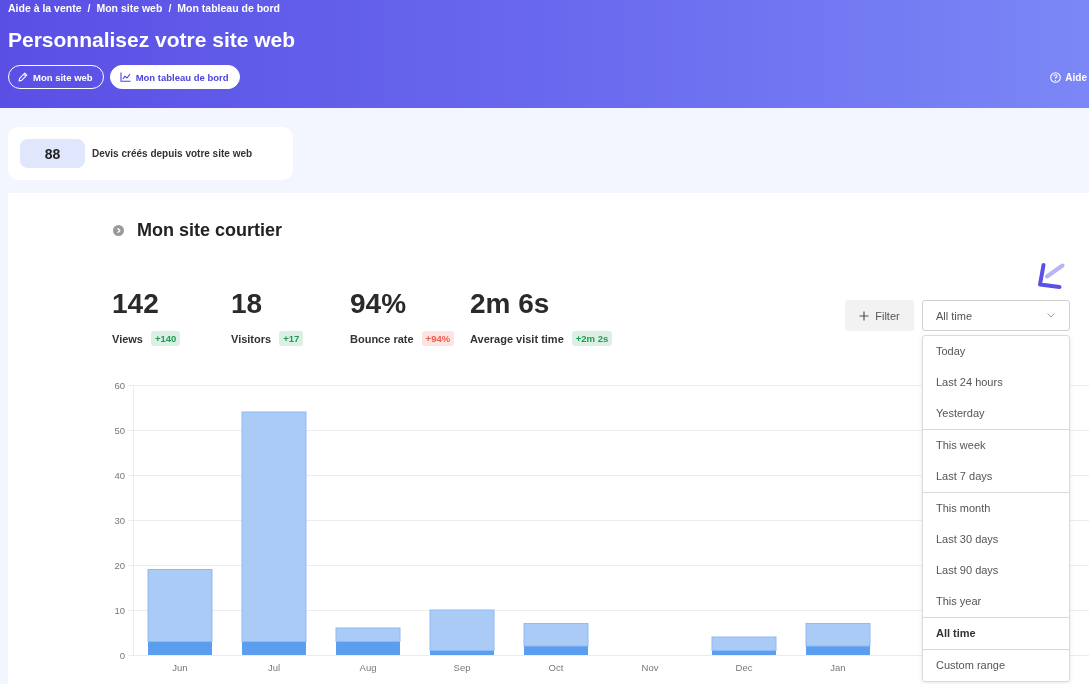 Image resolution: width=1089 pixels, height=684 pixels. What do you see at coordinates (510, 304) in the screenshot?
I see `stat-value: 2m 6s` at bounding box center [510, 304].